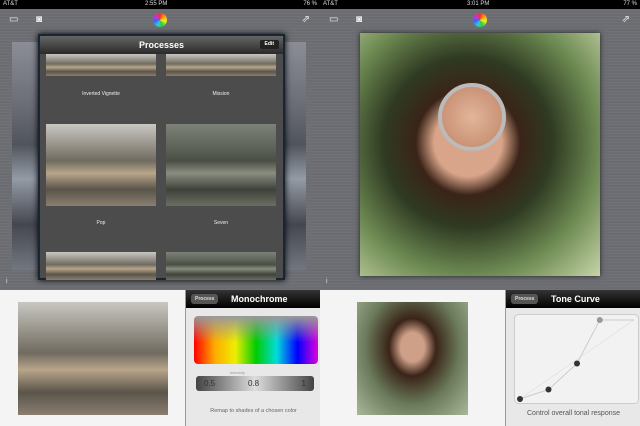 This screenshot has width=640, height=426. What do you see at coordinates (221, 94) in the screenshot?
I see `item-label: Mission` at bounding box center [221, 94].